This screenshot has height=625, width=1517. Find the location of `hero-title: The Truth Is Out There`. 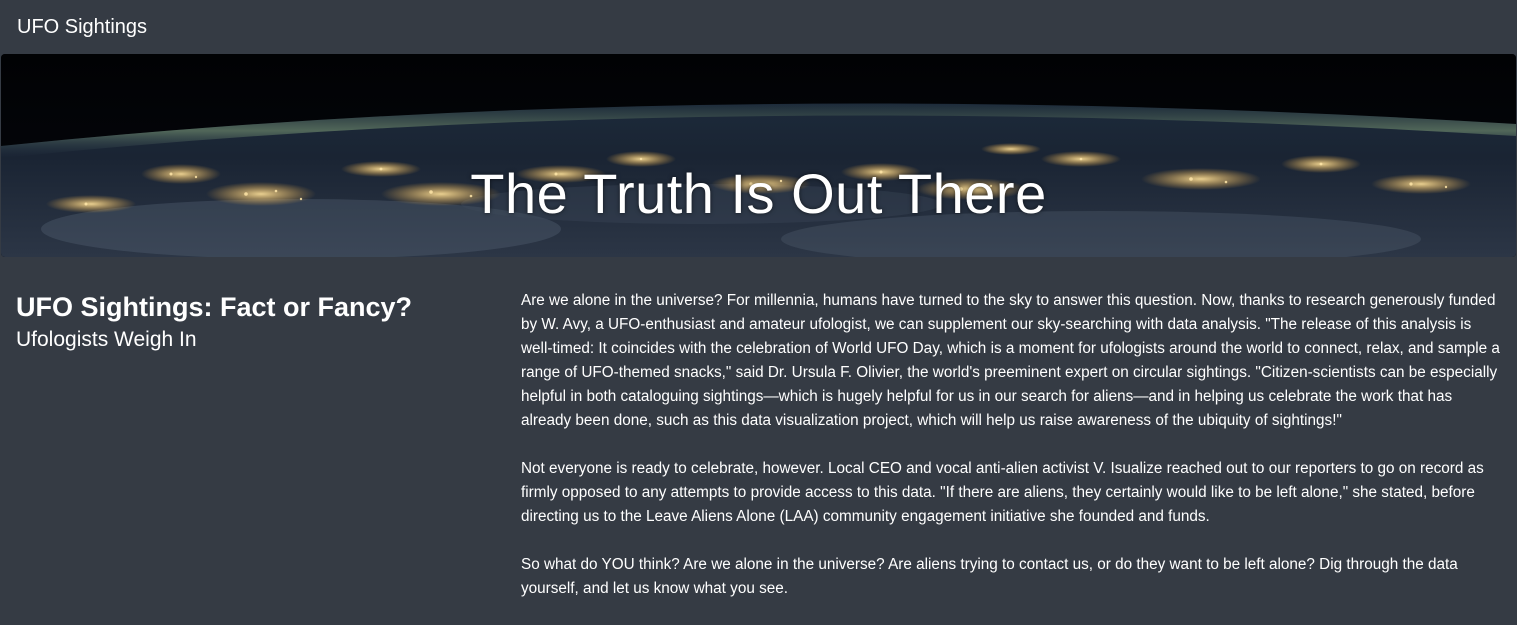

hero-title: The Truth Is Out There is located at coordinates (758, 193).